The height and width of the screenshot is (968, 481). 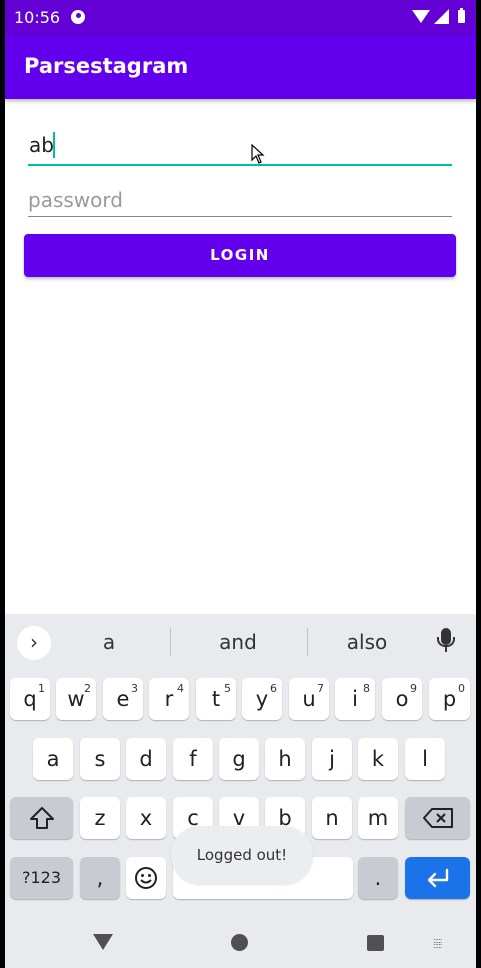 I want to click on key-hint: 7, so click(x=320, y=688).